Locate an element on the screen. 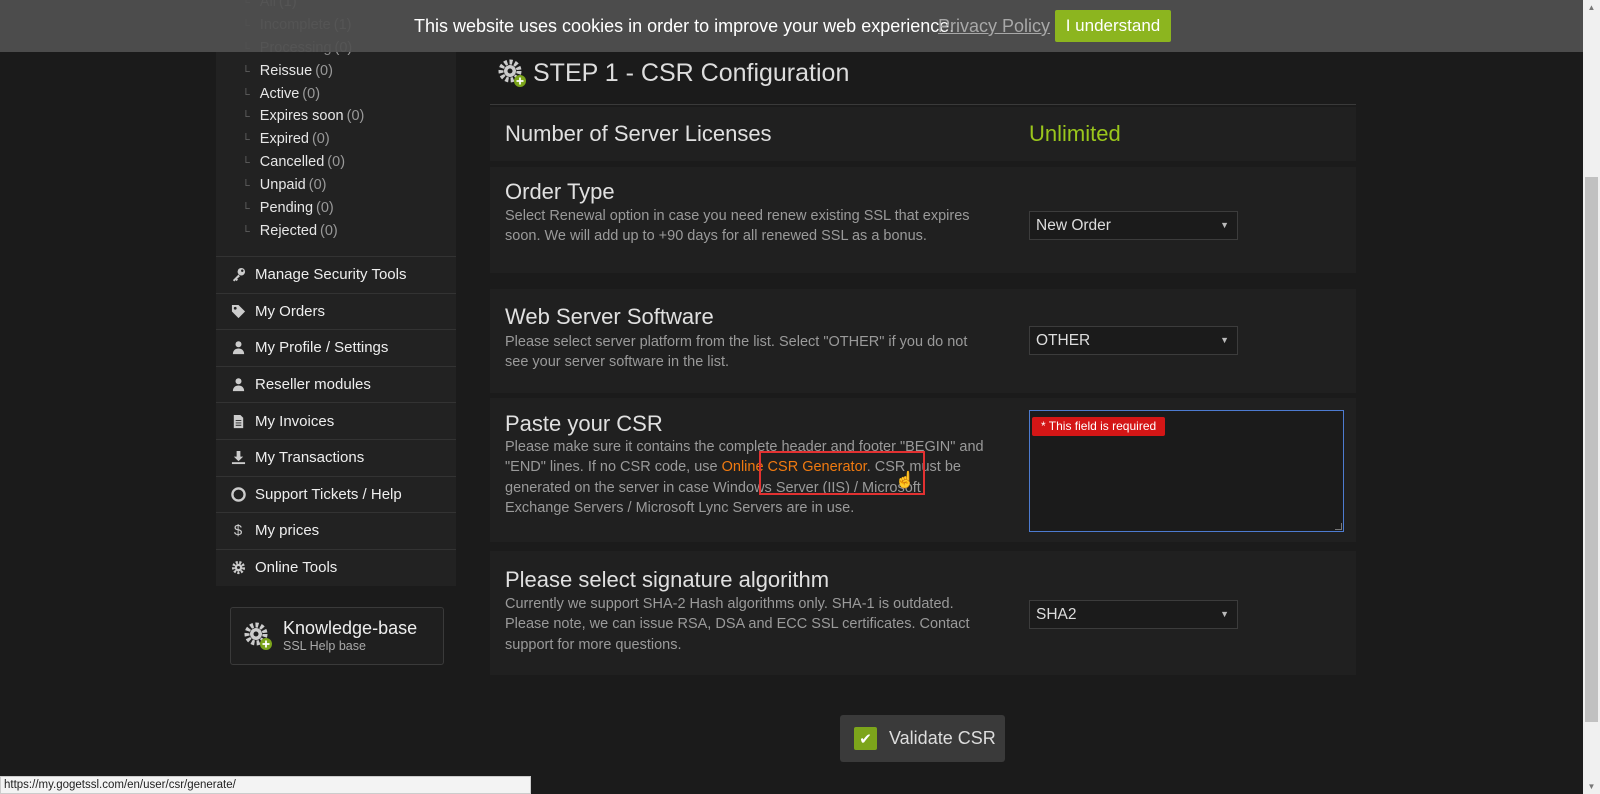  order-status-item: └ Unpaid (0) is located at coordinates (336, 185).